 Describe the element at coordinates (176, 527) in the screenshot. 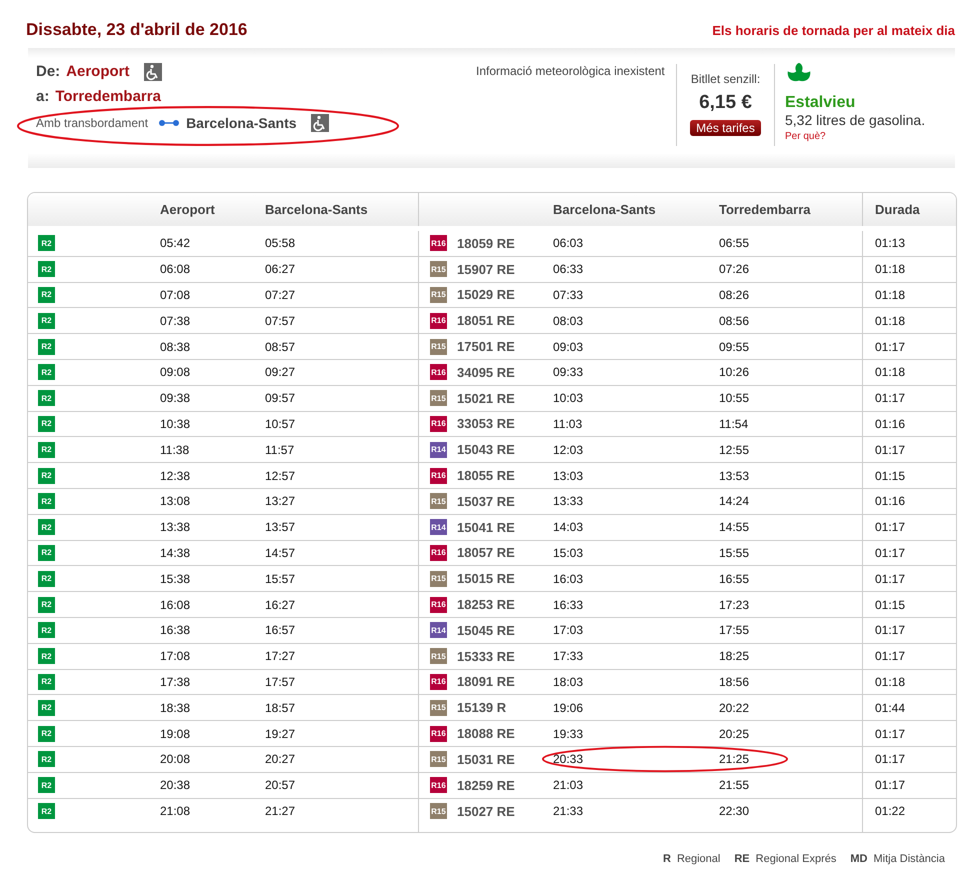

I see `table-cell-text: 13:38` at that location.